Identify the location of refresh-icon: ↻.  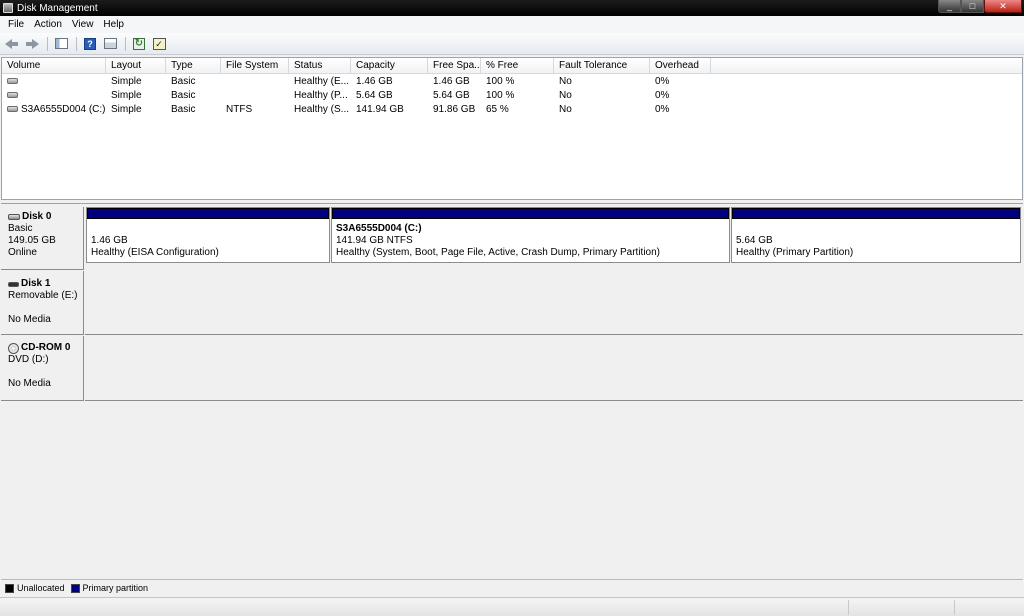
(139, 43).